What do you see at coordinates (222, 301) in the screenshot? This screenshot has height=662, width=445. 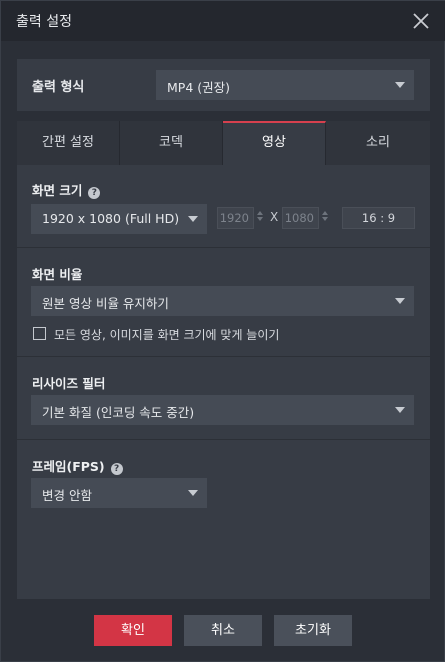 I see `screen-ratio-select: 원본 영상 비율 유지하기` at bounding box center [222, 301].